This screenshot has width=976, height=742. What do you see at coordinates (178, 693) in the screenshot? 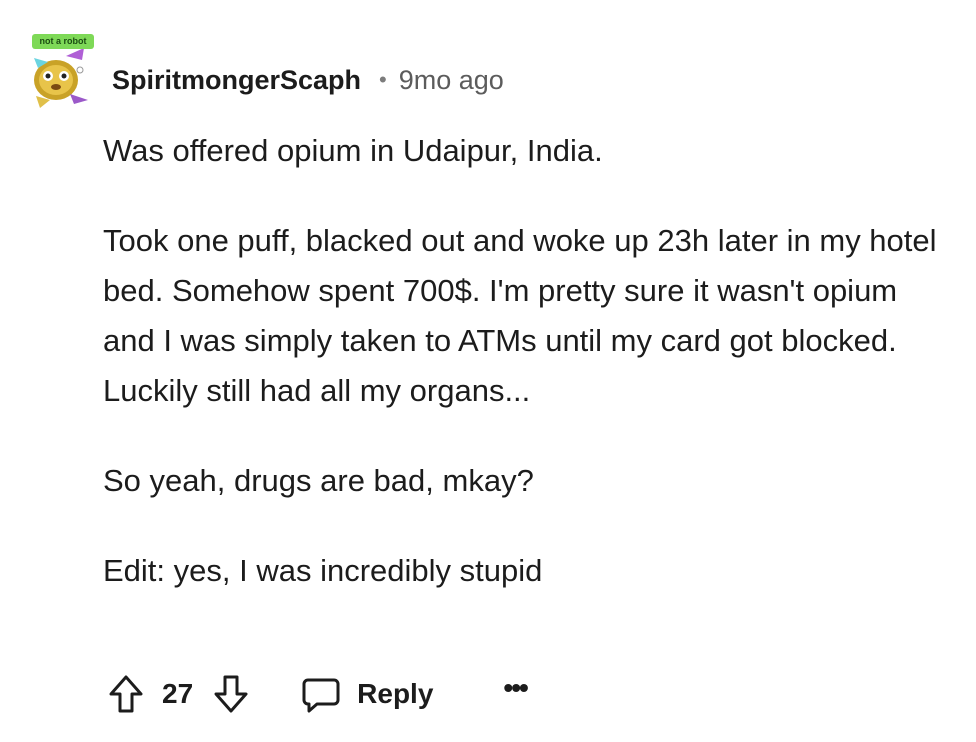
I see `vote-count: 27` at bounding box center [178, 693].